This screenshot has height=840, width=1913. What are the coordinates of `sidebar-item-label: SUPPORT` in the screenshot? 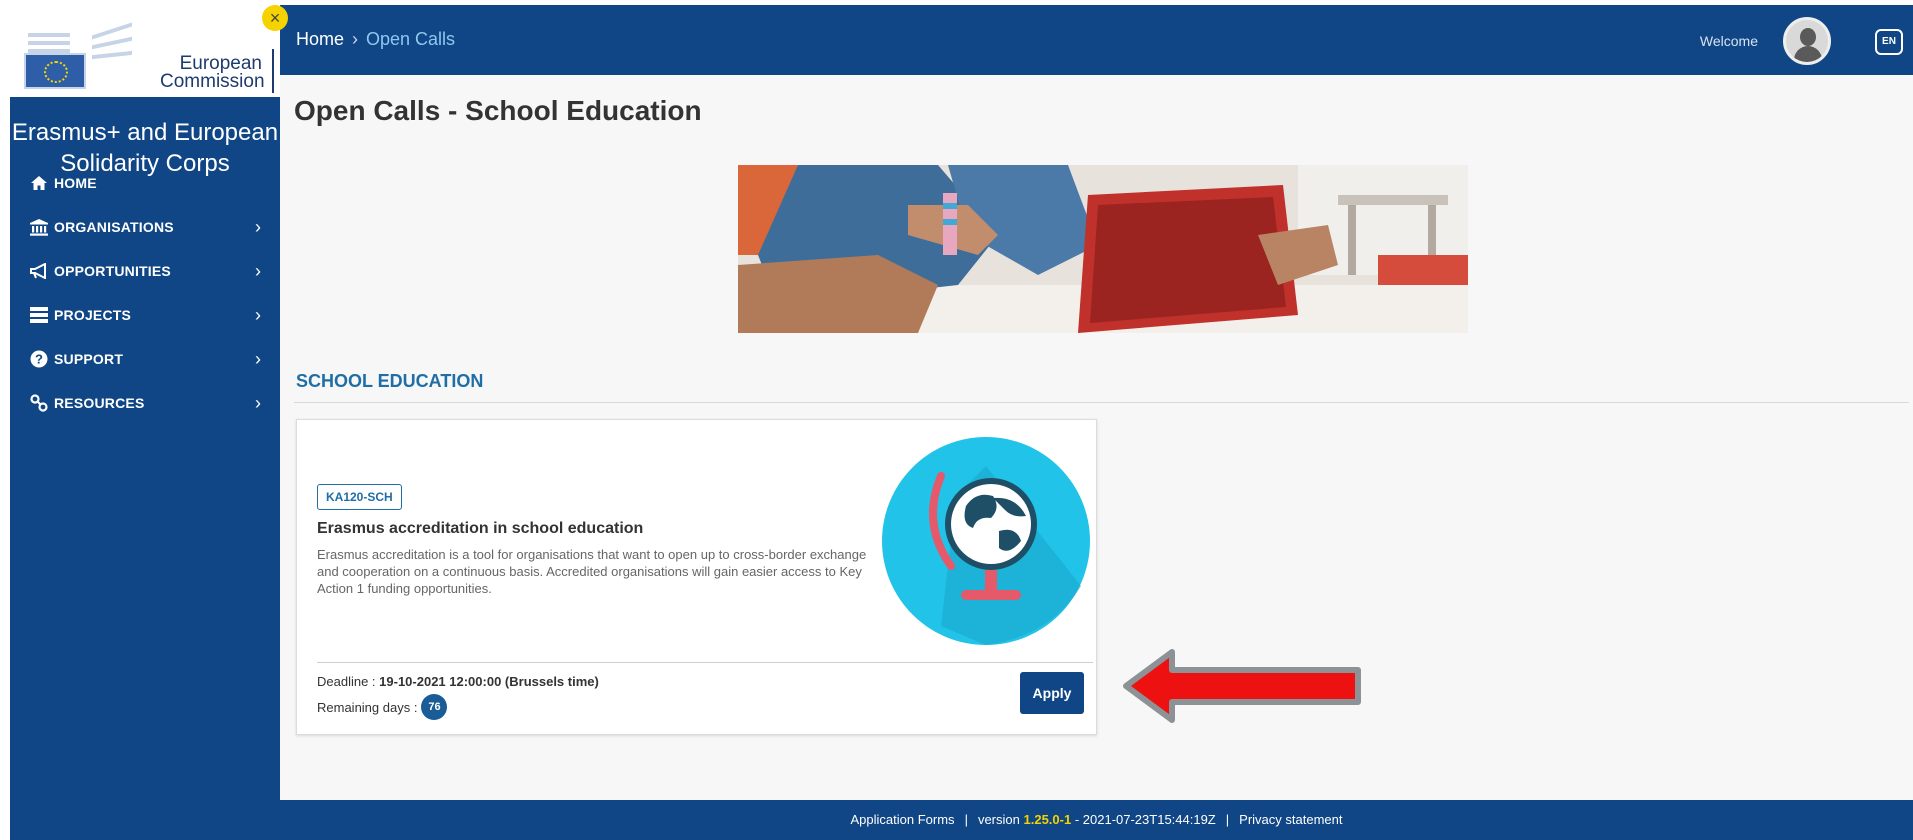 It's located at (89, 359).